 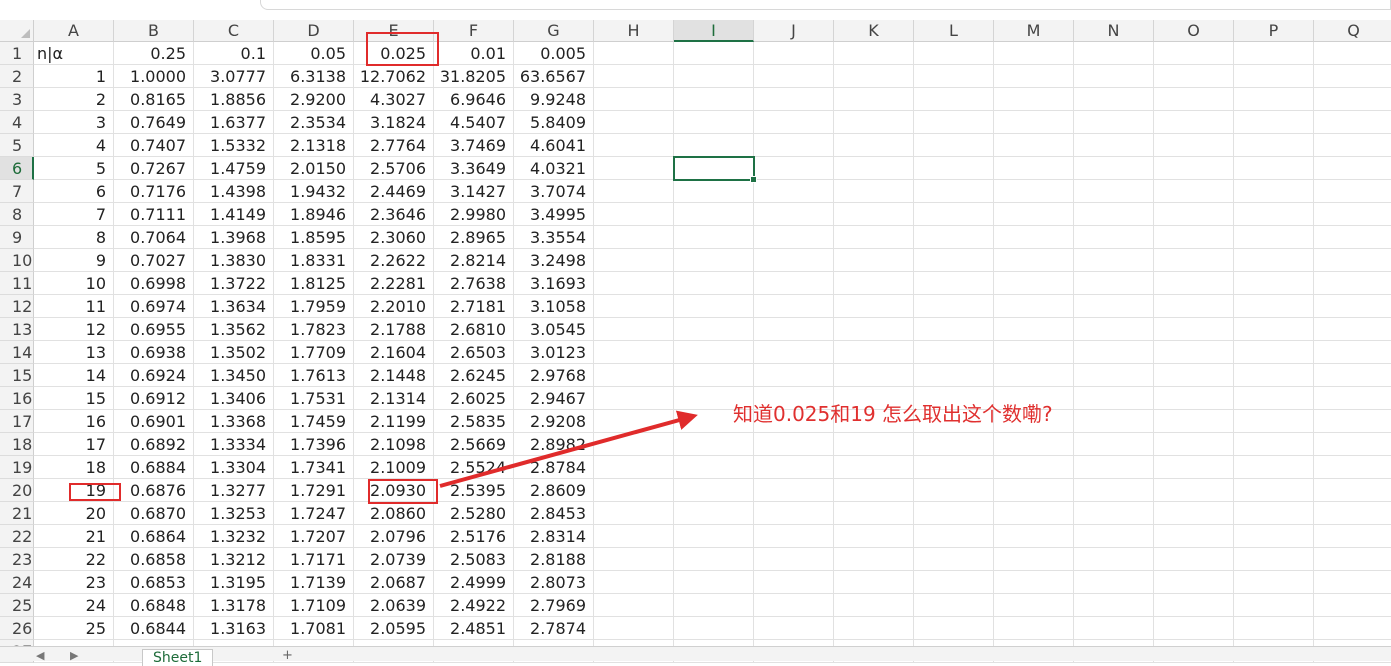 I want to click on annotation-arrow, so click(x=568, y=449).